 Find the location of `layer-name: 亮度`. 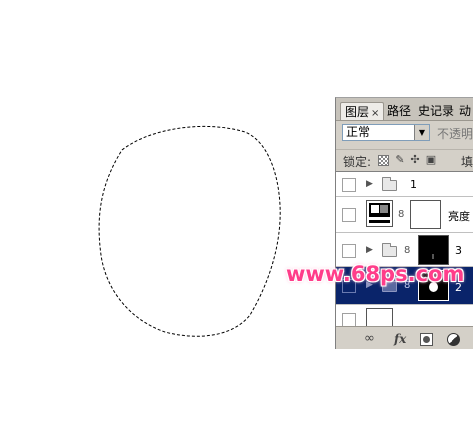

layer-name: 亮度 is located at coordinates (459, 216).